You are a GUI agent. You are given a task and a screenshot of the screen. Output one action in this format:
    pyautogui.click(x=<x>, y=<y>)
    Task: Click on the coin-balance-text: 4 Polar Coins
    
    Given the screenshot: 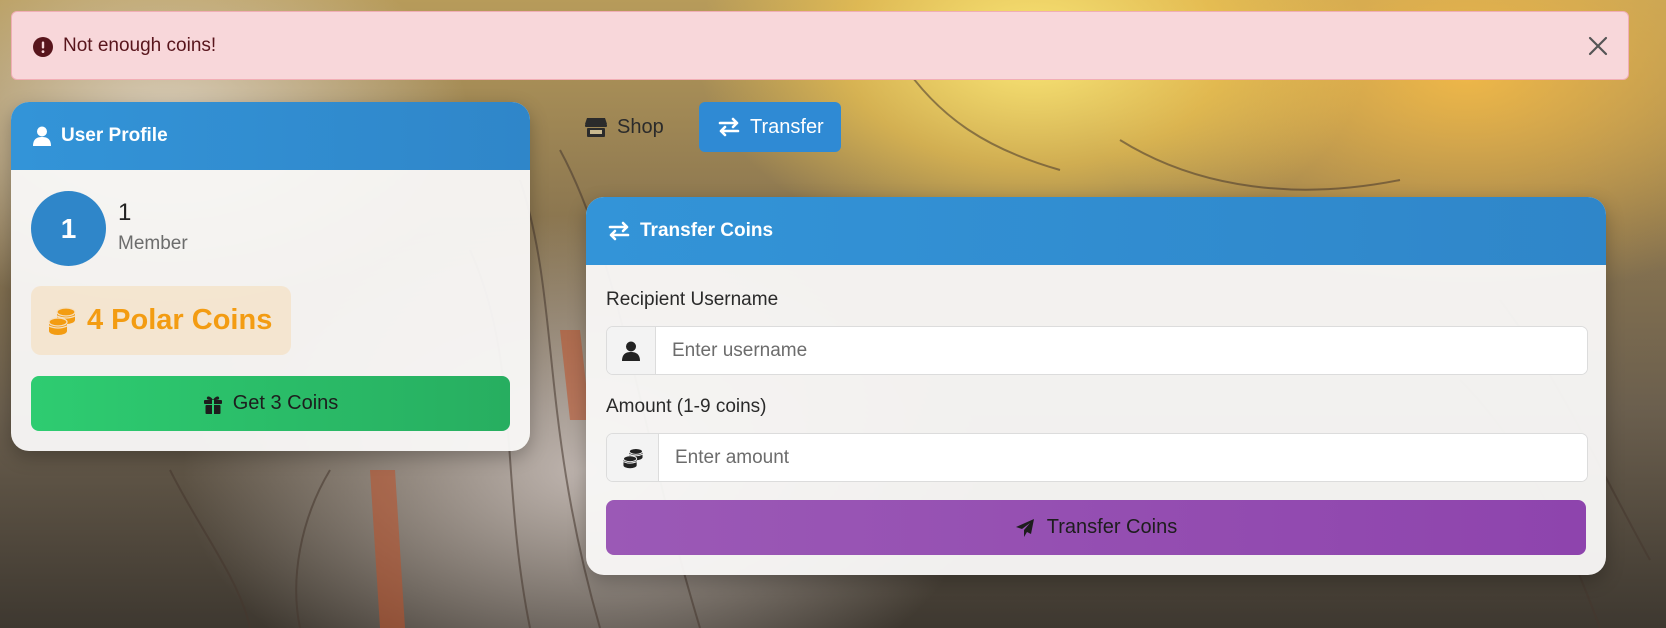 What is the action you would take?
    pyautogui.click(x=180, y=320)
    